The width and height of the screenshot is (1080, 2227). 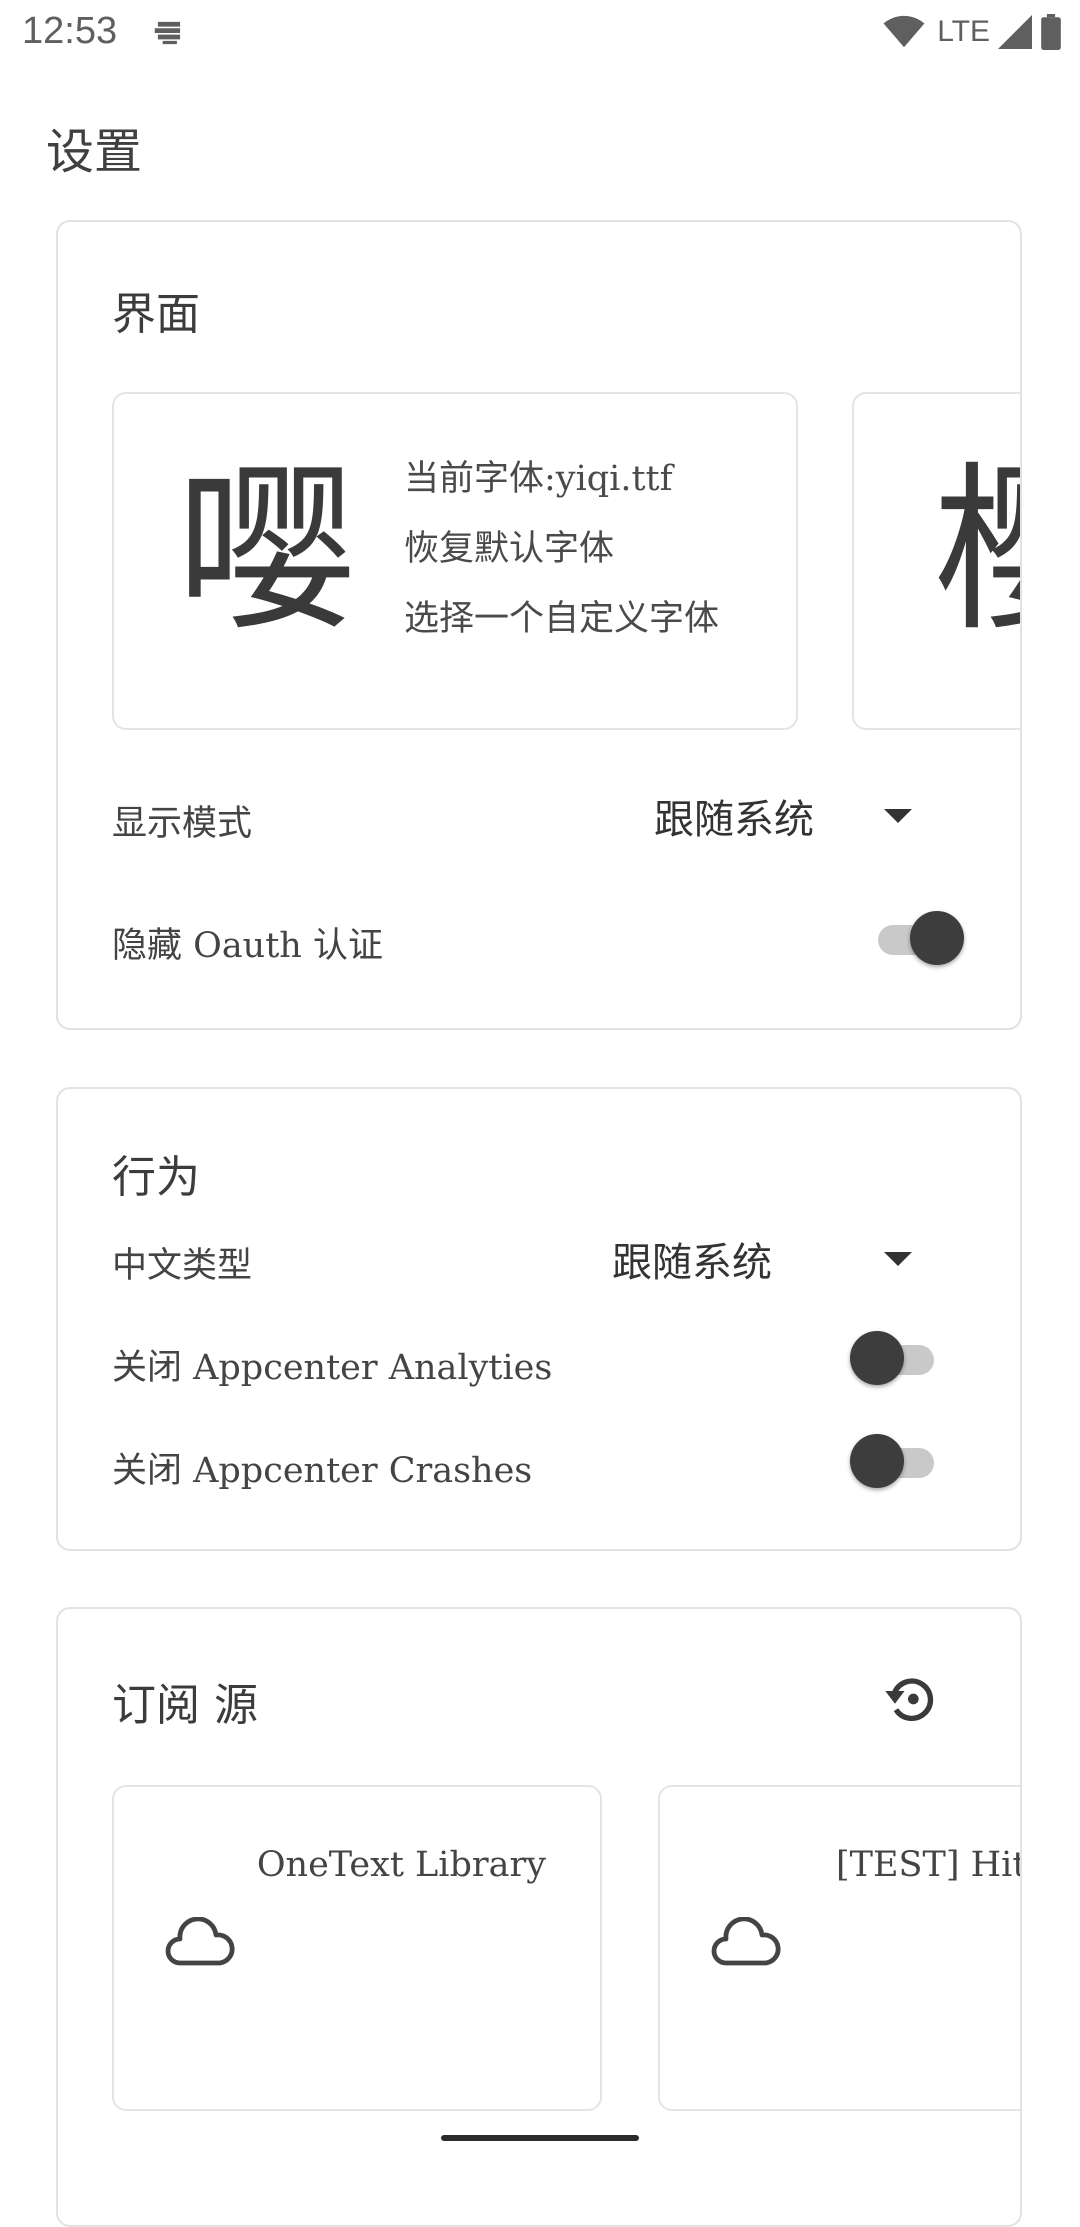 What do you see at coordinates (401, 1865) in the screenshot?
I see `source-name: OneText Library` at bounding box center [401, 1865].